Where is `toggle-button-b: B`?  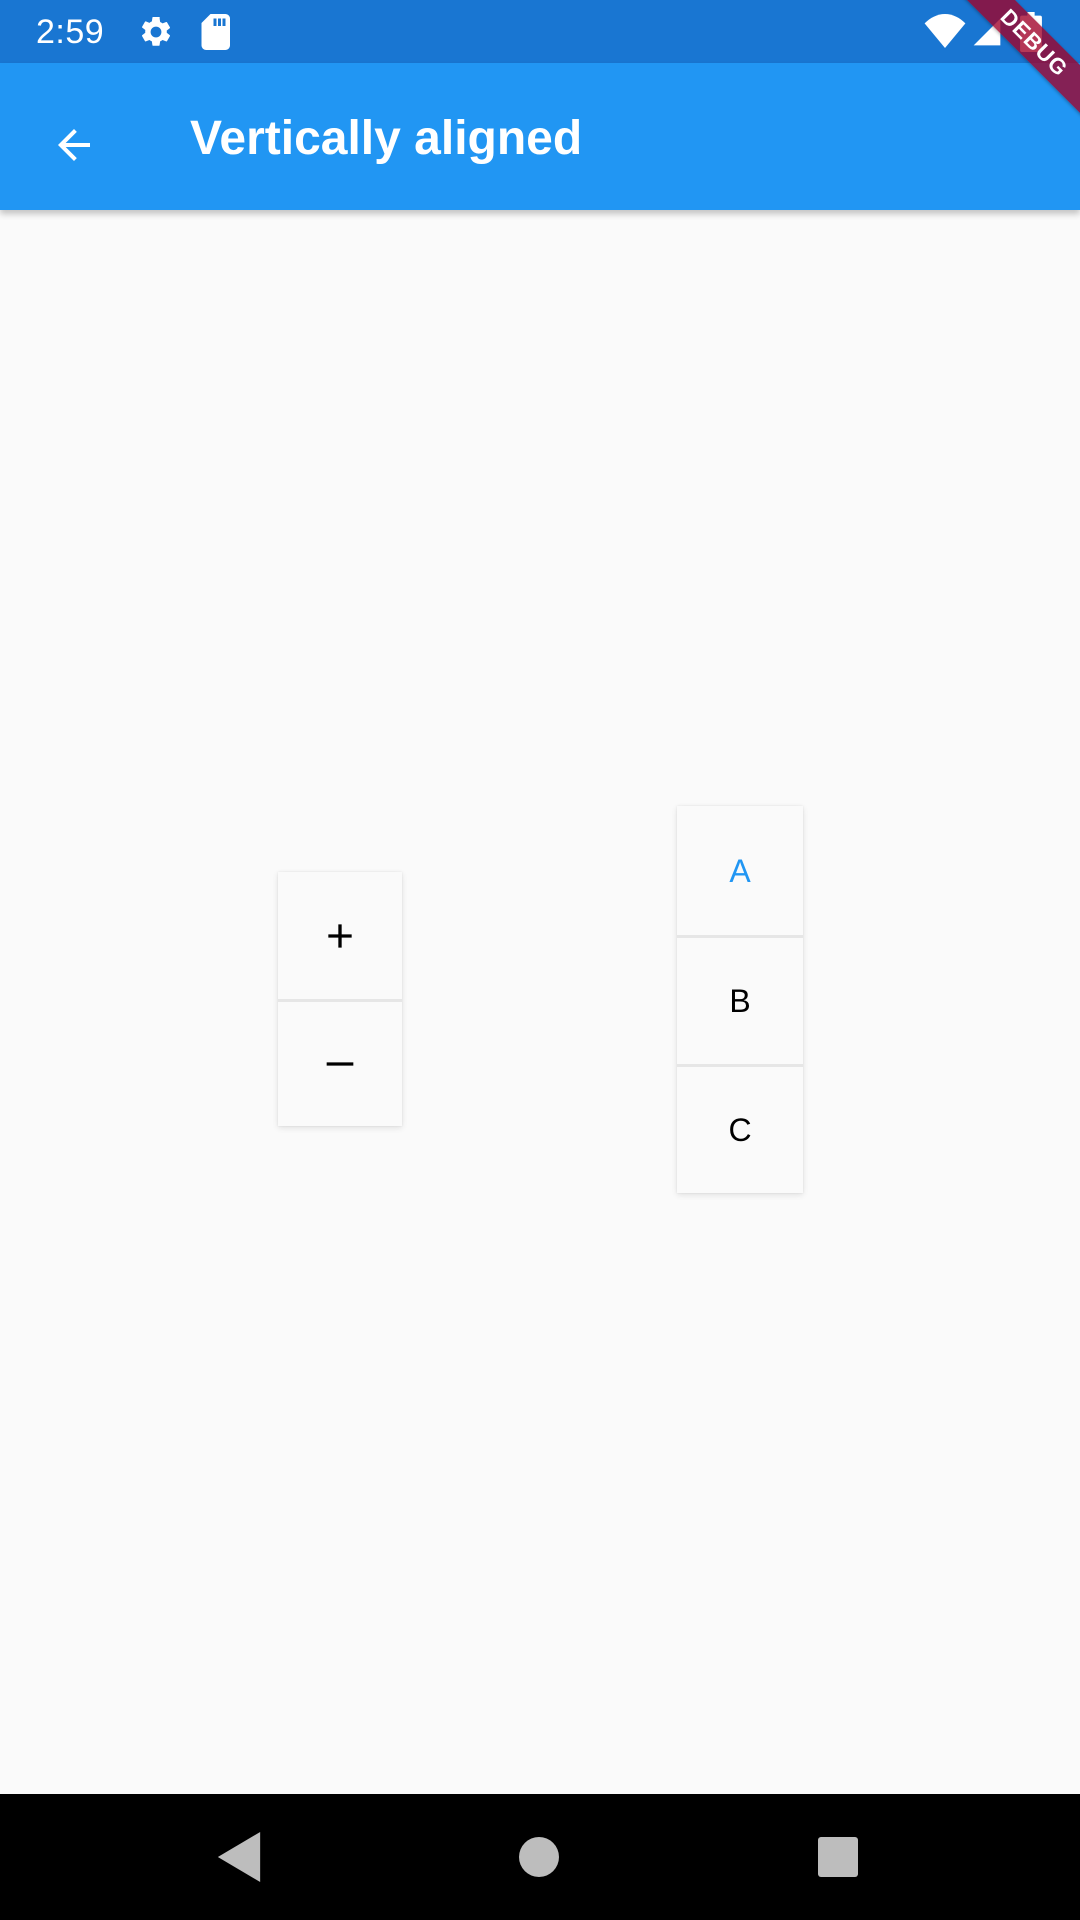 toggle-button-b: B is located at coordinates (740, 999).